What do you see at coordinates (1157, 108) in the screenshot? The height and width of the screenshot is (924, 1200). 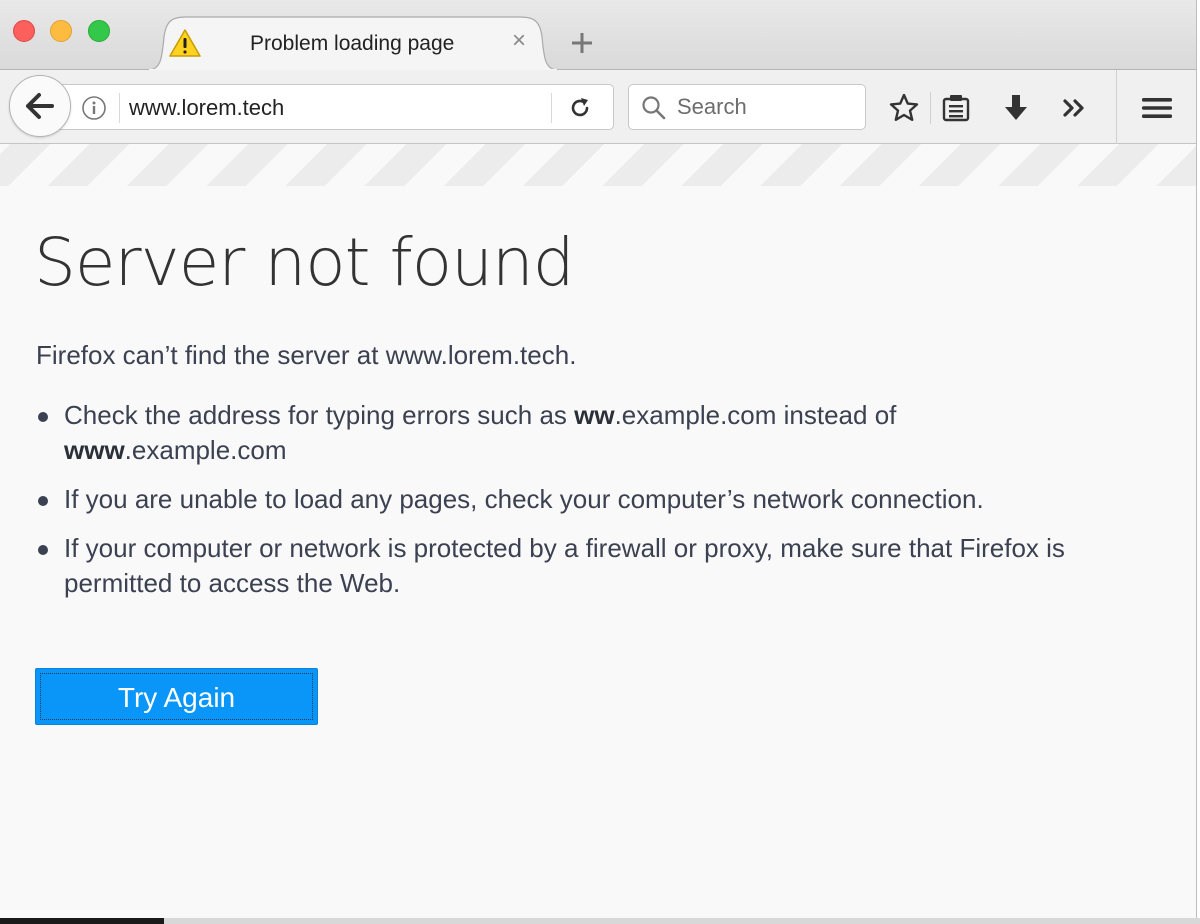 I see `hamburger-menu-icon` at bounding box center [1157, 108].